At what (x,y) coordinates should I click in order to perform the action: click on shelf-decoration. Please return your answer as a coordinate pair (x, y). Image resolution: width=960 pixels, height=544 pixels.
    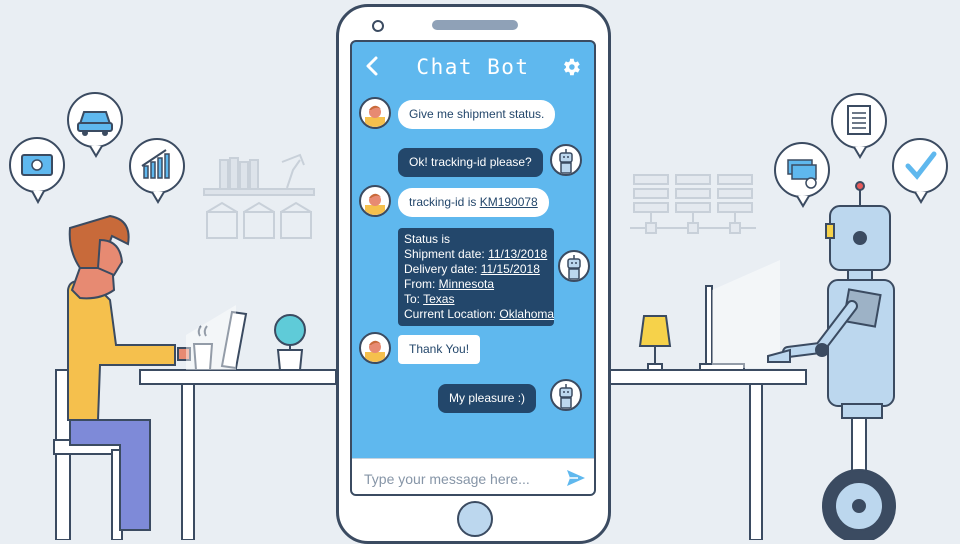
    Looking at the image, I should click on (259, 196).